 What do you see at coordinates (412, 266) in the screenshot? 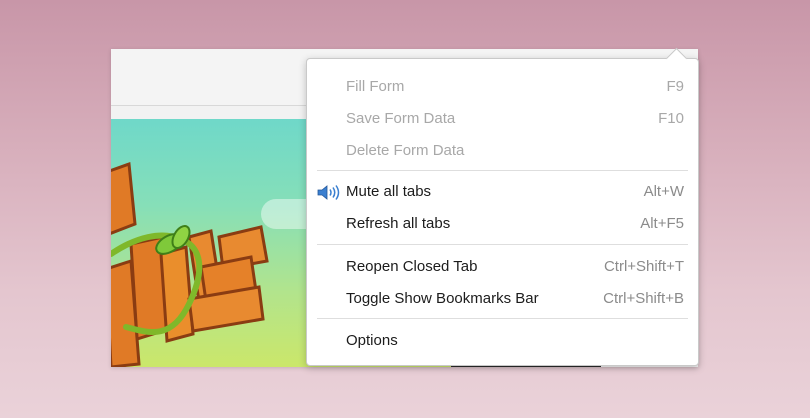
I see `menu-item-label: Reopen Closed Tab` at bounding box center [412, 266].